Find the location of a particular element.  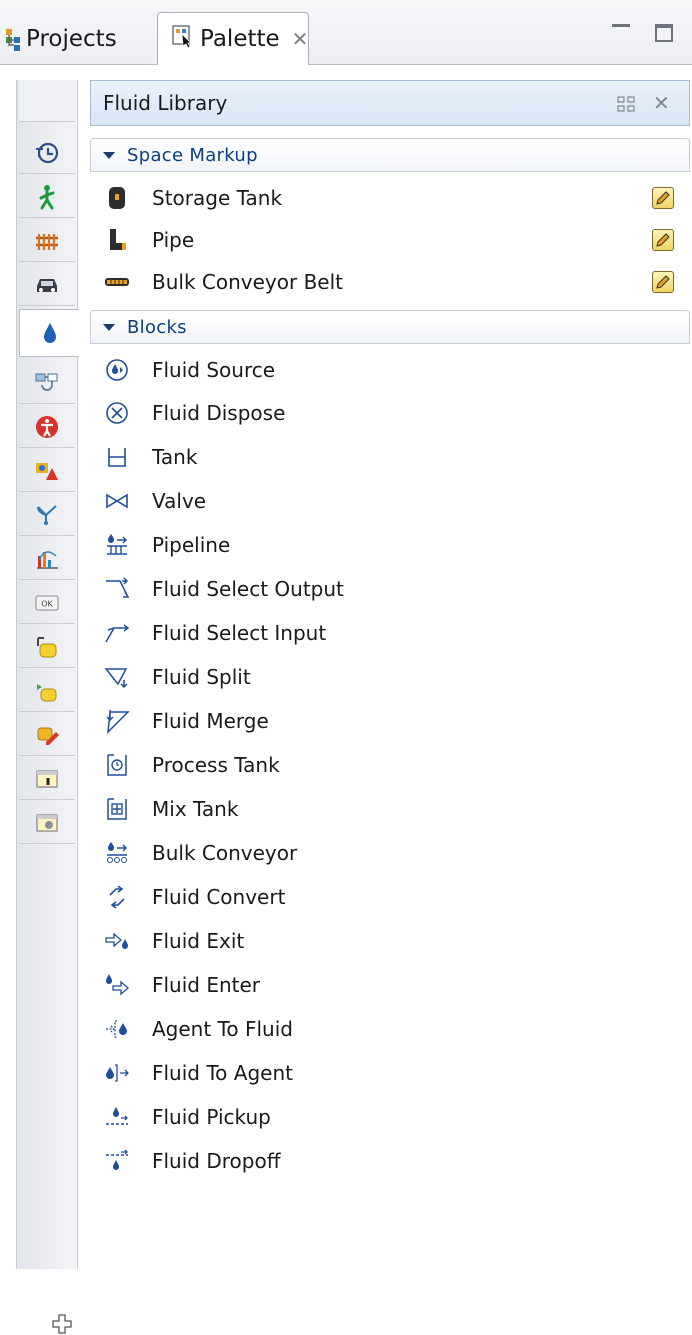

rail-track-icon is located at coordinates (47, 241).